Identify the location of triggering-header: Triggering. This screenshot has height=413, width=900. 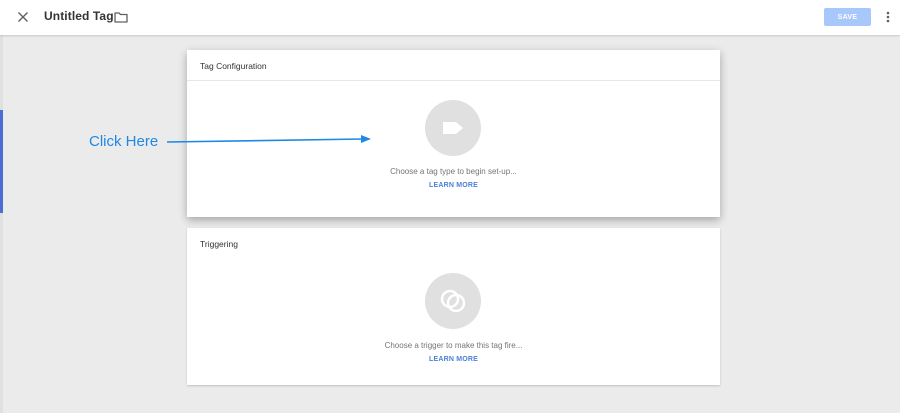
(219, 244).